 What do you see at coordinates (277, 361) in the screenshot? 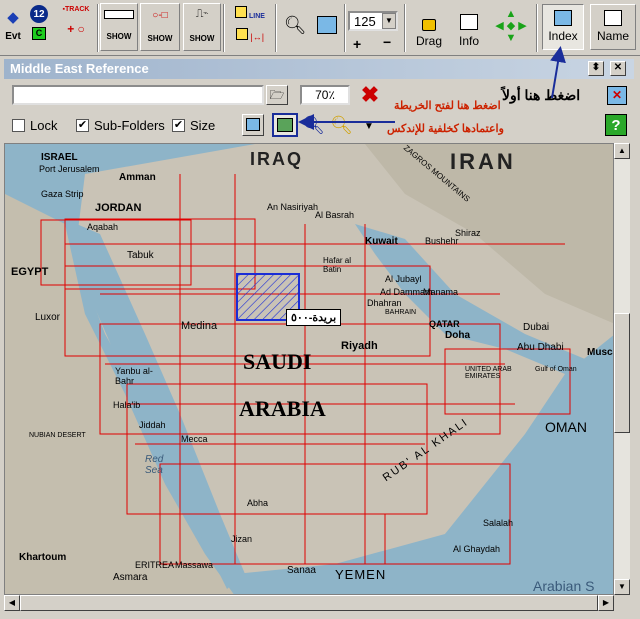
I see `map-label-saudi: SAUDI` at bounding box center [277, 361].